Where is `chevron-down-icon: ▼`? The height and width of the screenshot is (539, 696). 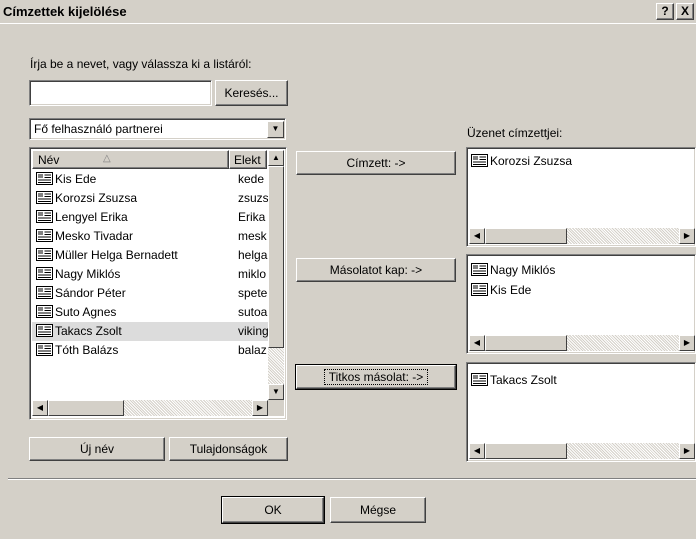 chevron-down-icon: ▼ is located at coordinates (275, 128).